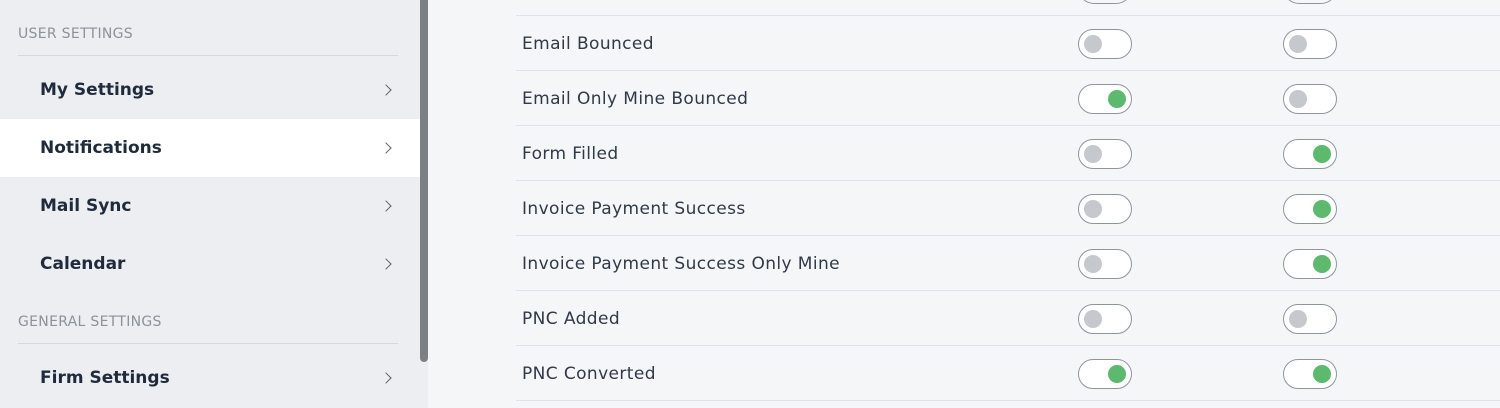  I want to click on notification-label: Invoice Payment Success, so click(634, 208).